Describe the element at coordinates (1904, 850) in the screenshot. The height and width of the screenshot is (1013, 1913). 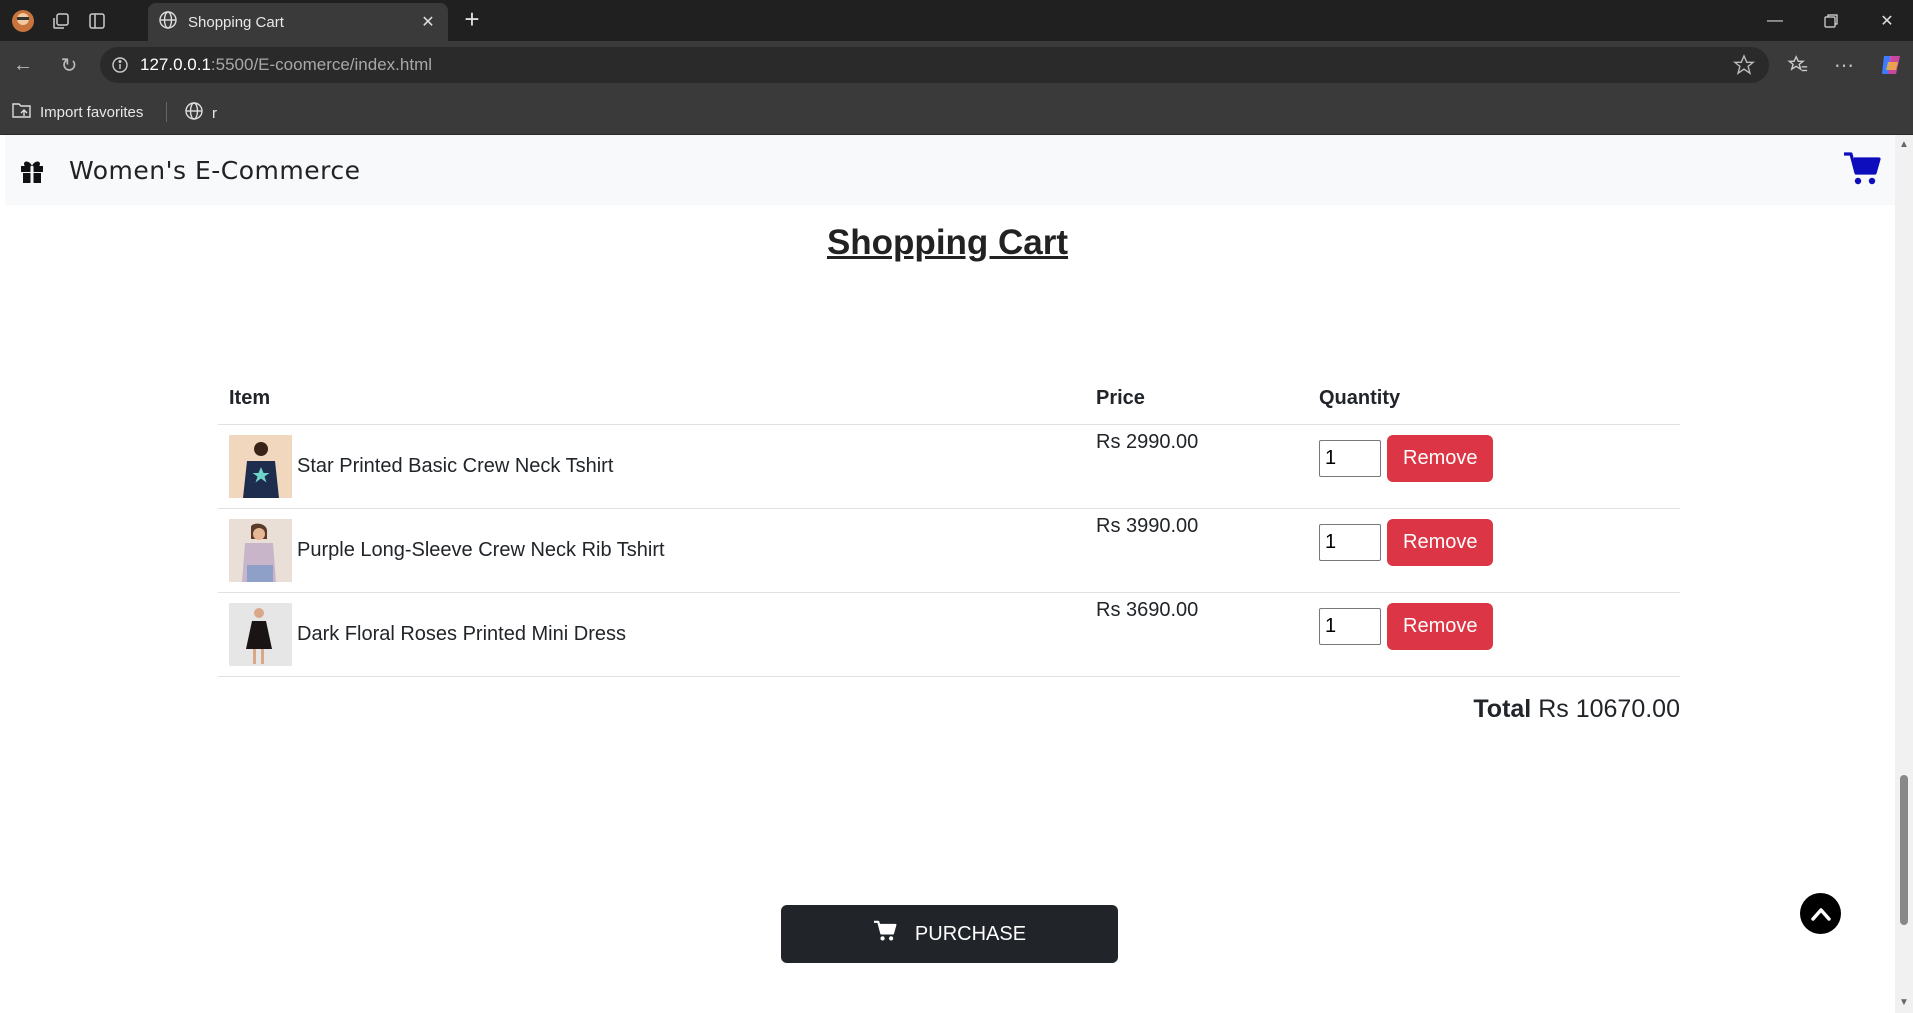
I see `scrollbar-thumb` at that location.